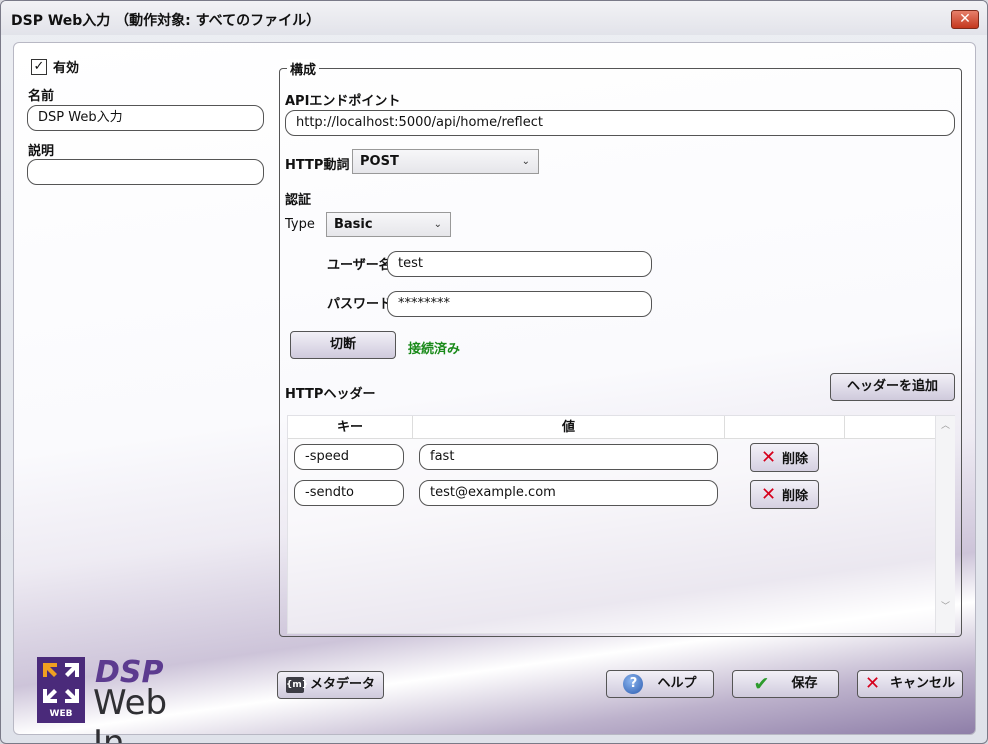 The height and width of the screenshot is (744, 988). Describe the element at coordinates (130, 713) in the screenshot. I see `logo-web-text: Web In` at that location.